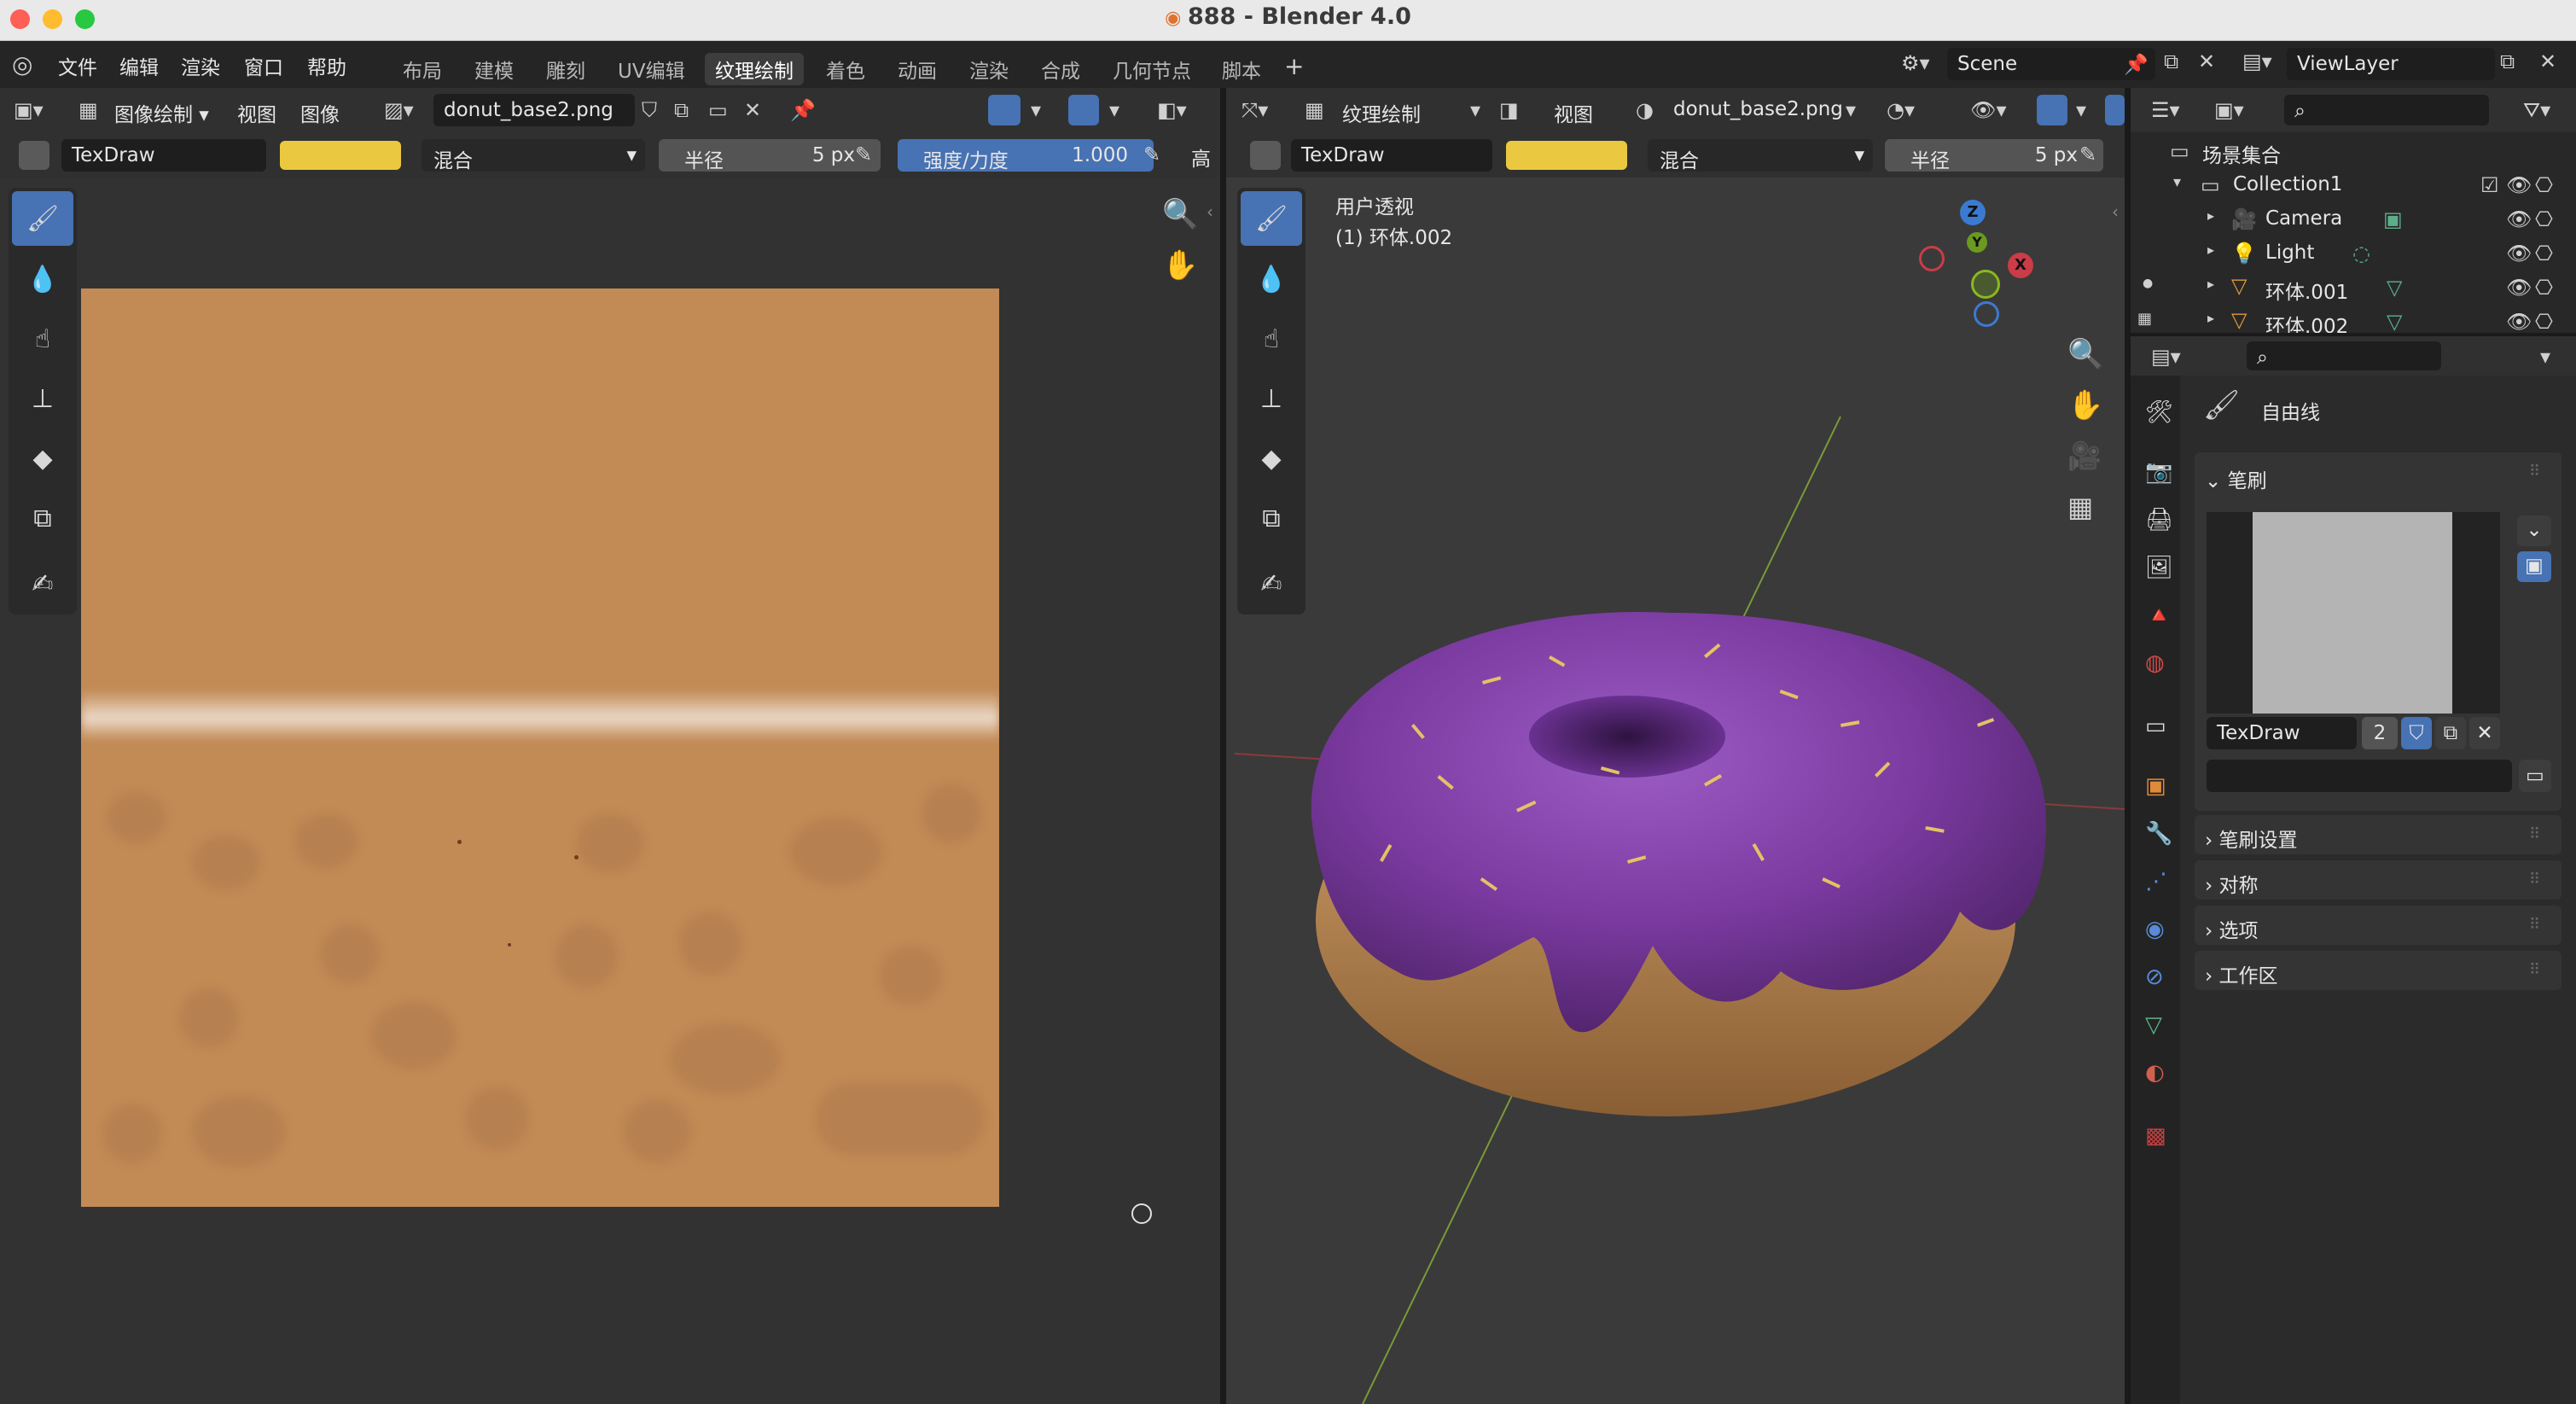 Image resolution: width=2576 pixels, height=1404 pixels. I want to click on tab-sculpting: 雕刻, so click(566, 69).